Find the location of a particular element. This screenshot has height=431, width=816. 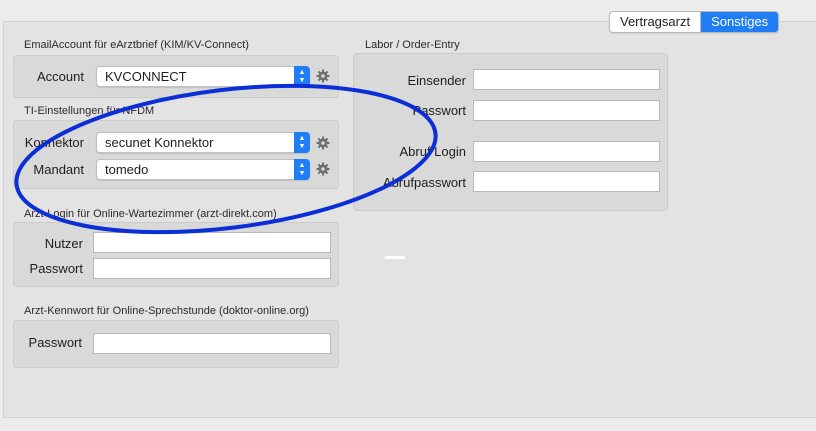

nutzer-field is located at coordinates (212, 242).